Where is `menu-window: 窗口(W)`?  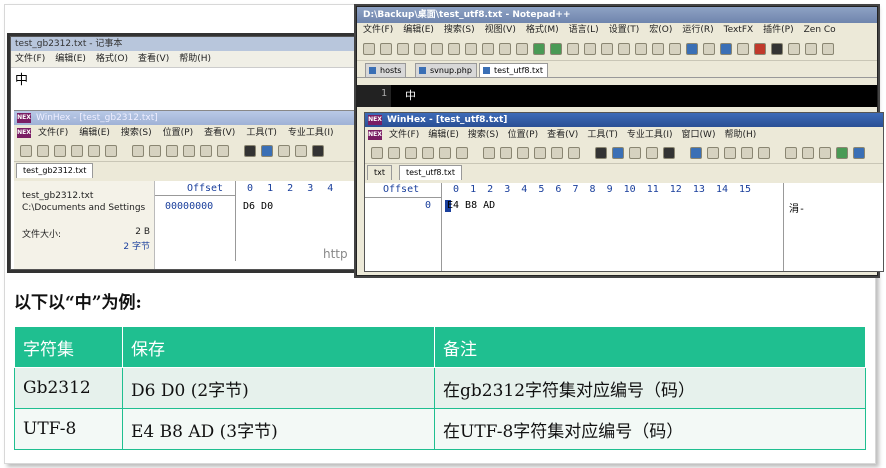
menu-window: 窗口(W) is located at coordinates (699, 135).